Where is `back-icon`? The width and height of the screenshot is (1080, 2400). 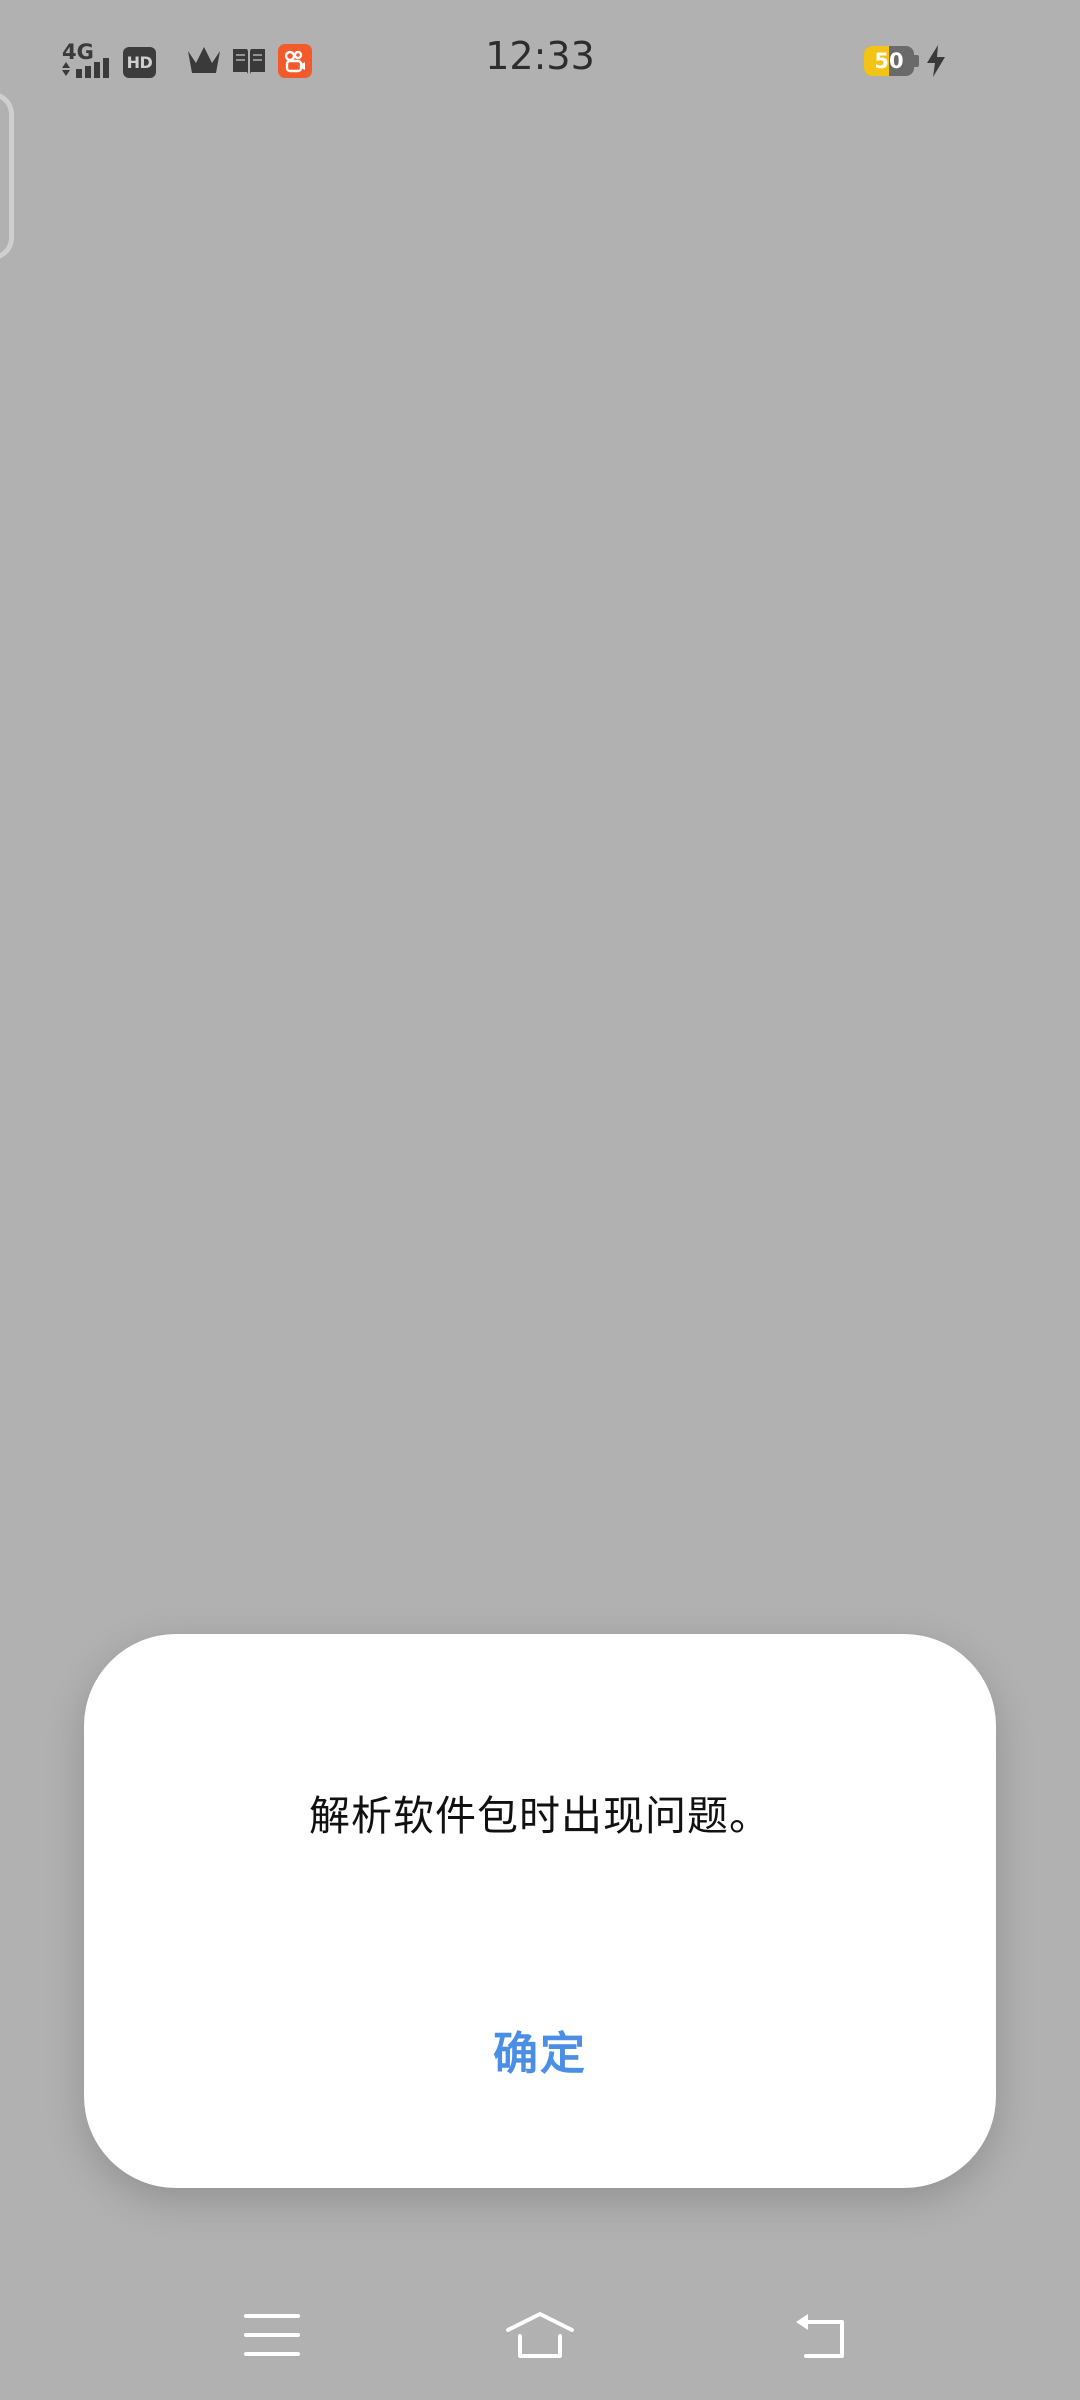 back-icon is located at coordinates (822, 2336).